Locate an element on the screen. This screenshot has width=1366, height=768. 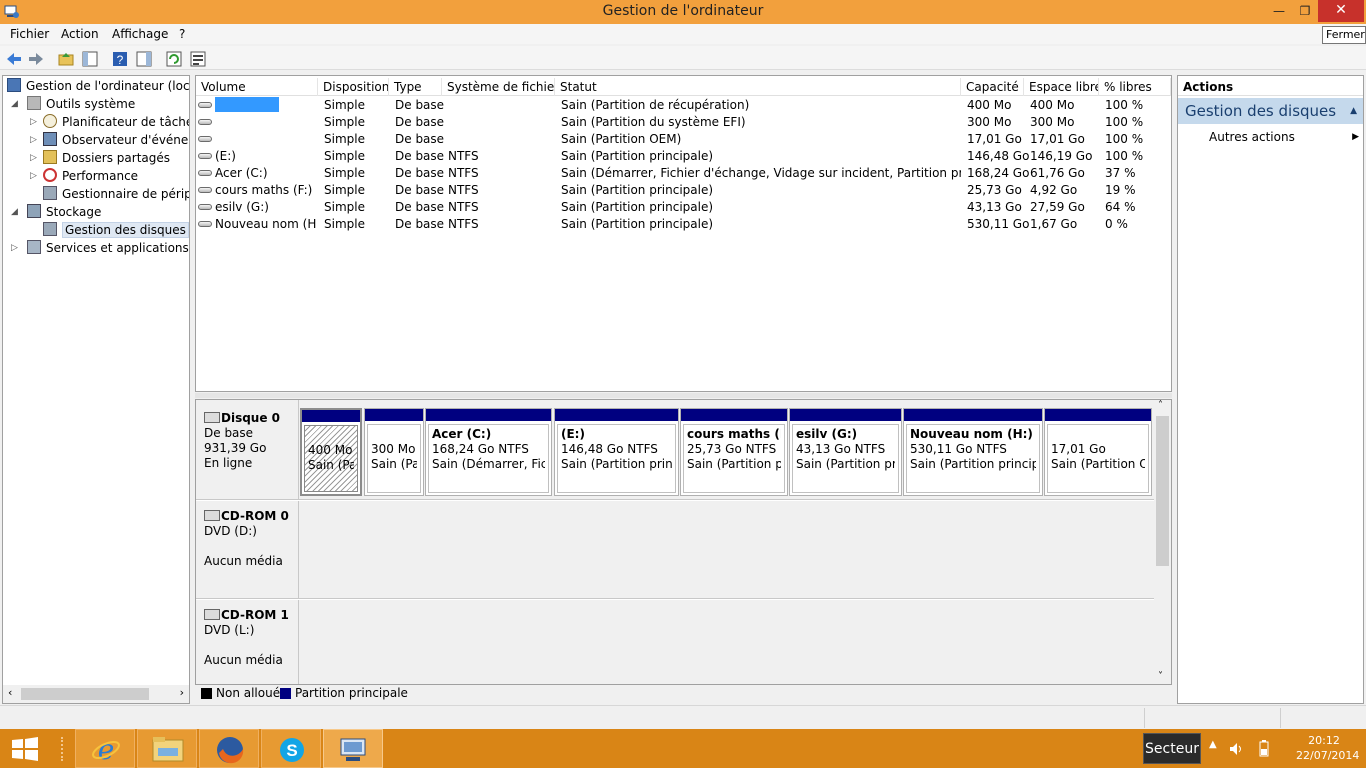
pane-splitter is located at coordinates (683, 395).